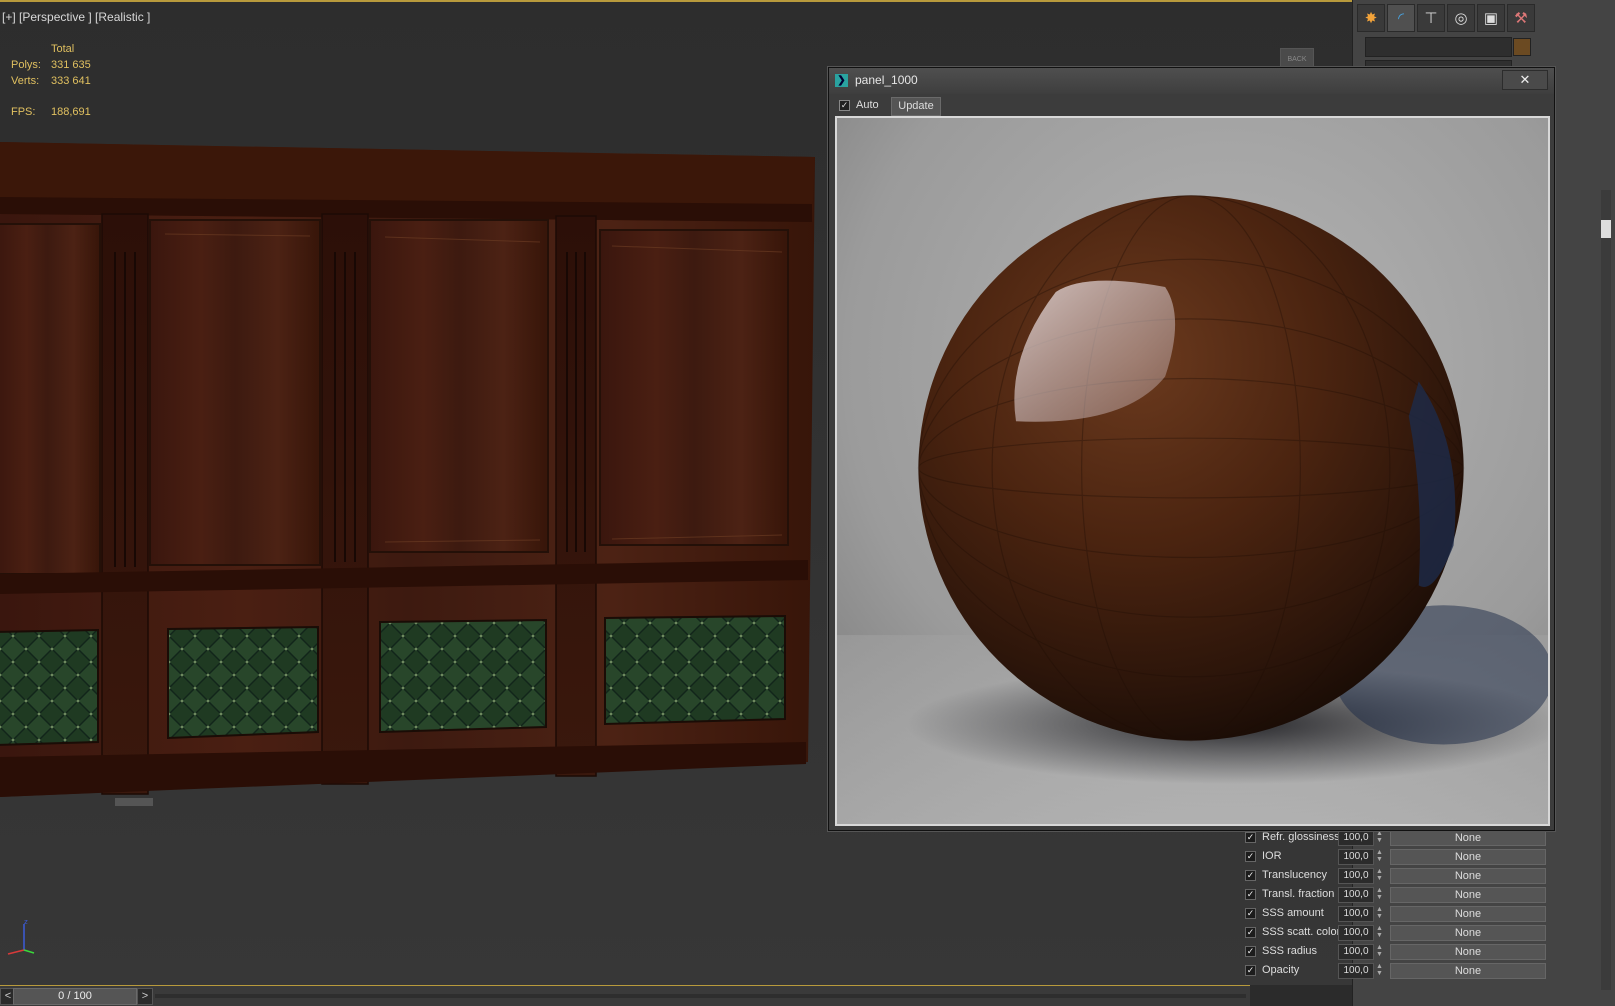 This screenshot has height=1006, width=1615. What do you see at coordinates (1301, 837) in the screenshot?
I see `map-label: Refr. glossiness` at bounding box center [1301, 837].